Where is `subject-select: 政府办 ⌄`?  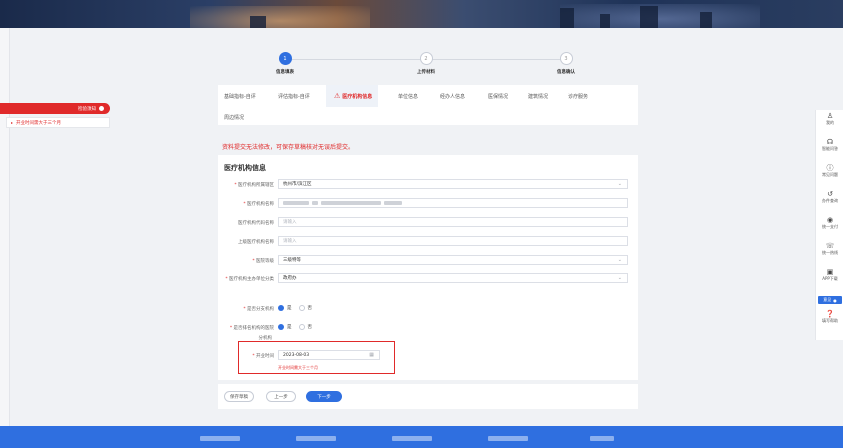 subject-select: 政府办 ⌄ is located at coordinates (453, 278).